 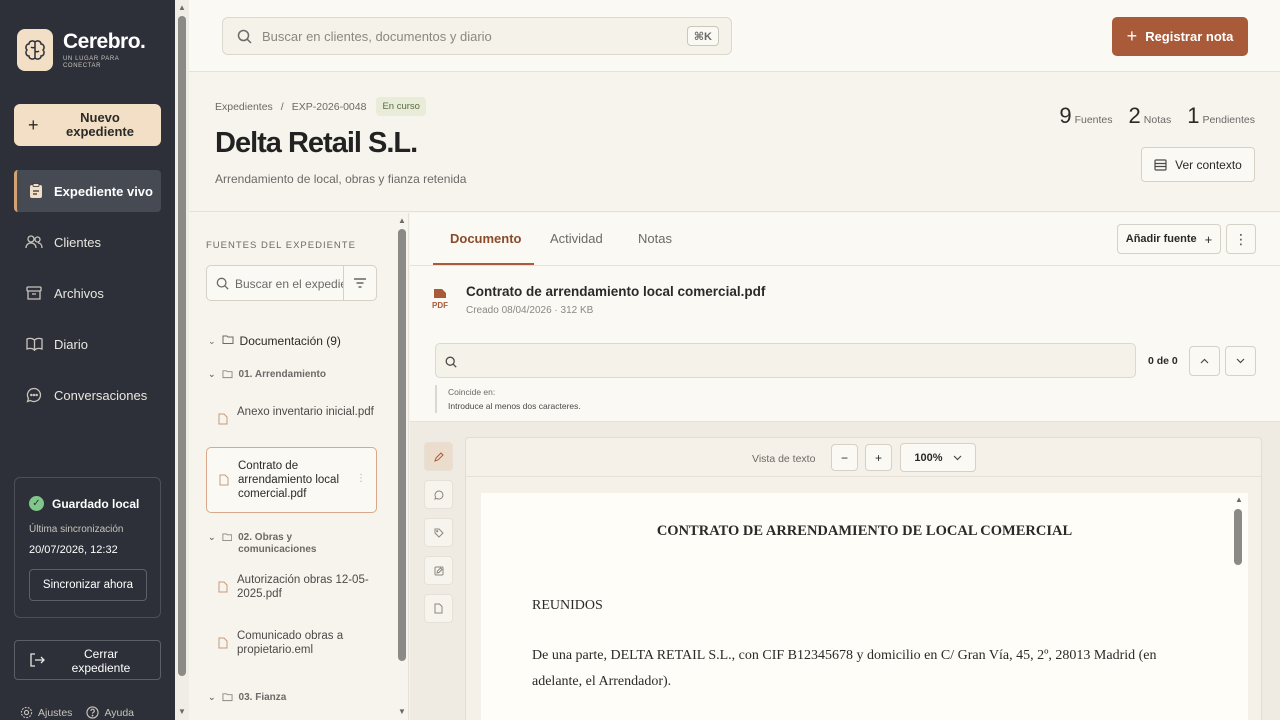 What do you see at coordinates (87, 191) in the screenshot?
I see `sidebar-item-expediente-vivo: Expediente vivo` at bounding box center [87, 191].